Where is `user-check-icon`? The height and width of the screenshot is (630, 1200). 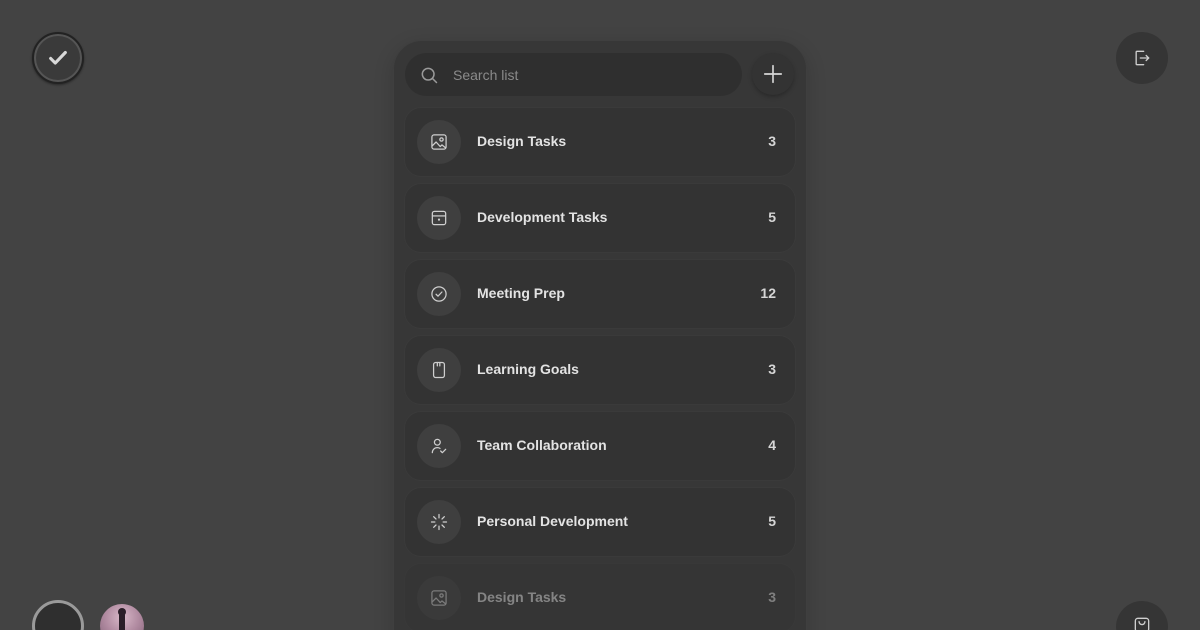
user-check-icon is located at coordinates (439, 446).